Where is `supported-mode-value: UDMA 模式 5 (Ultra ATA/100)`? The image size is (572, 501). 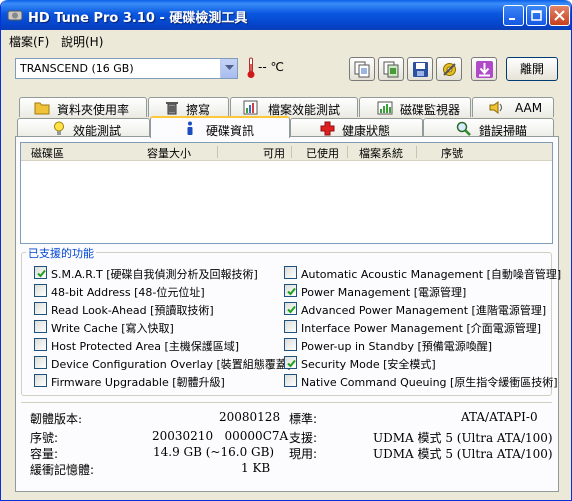 supported-mode-value: UDMA 模式 5 (Ultra ATA/100) is located at coordinates (463, 438).